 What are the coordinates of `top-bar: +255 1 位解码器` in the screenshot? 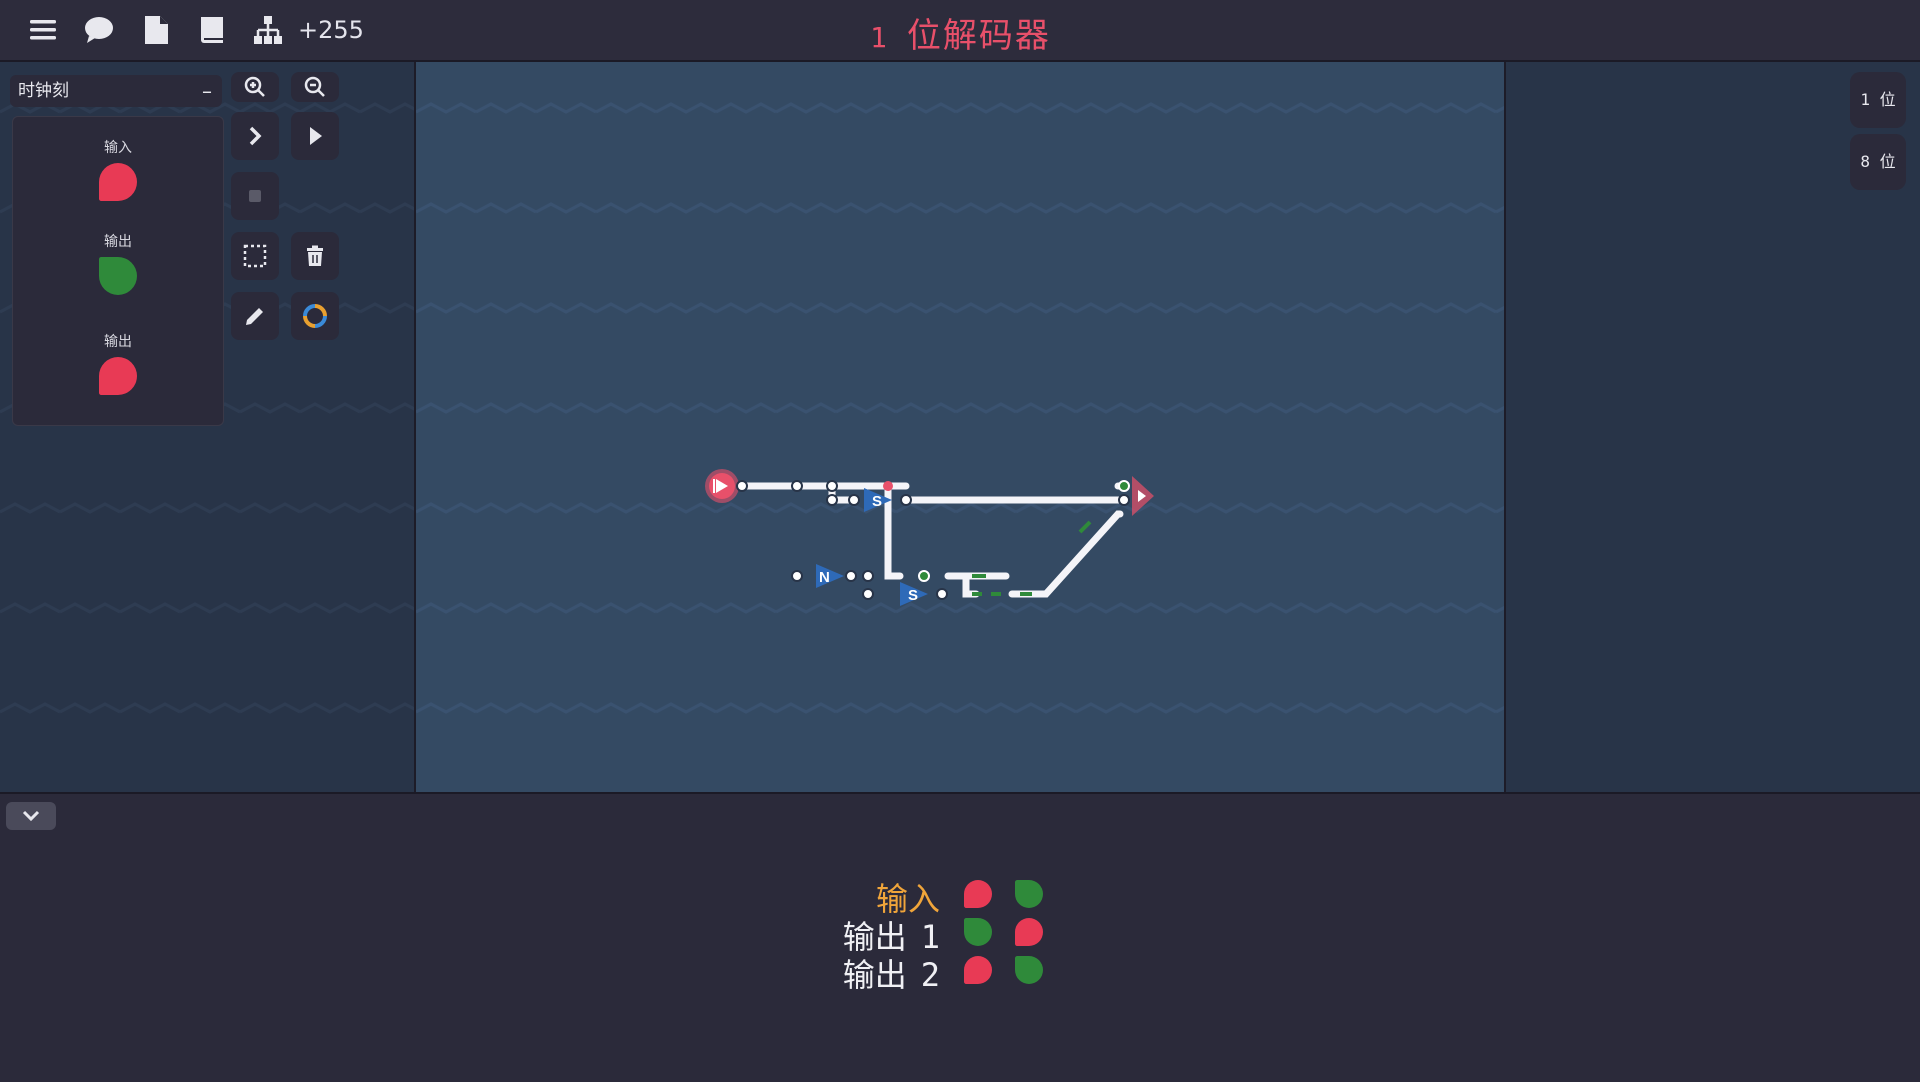 It's located at (960, 31).